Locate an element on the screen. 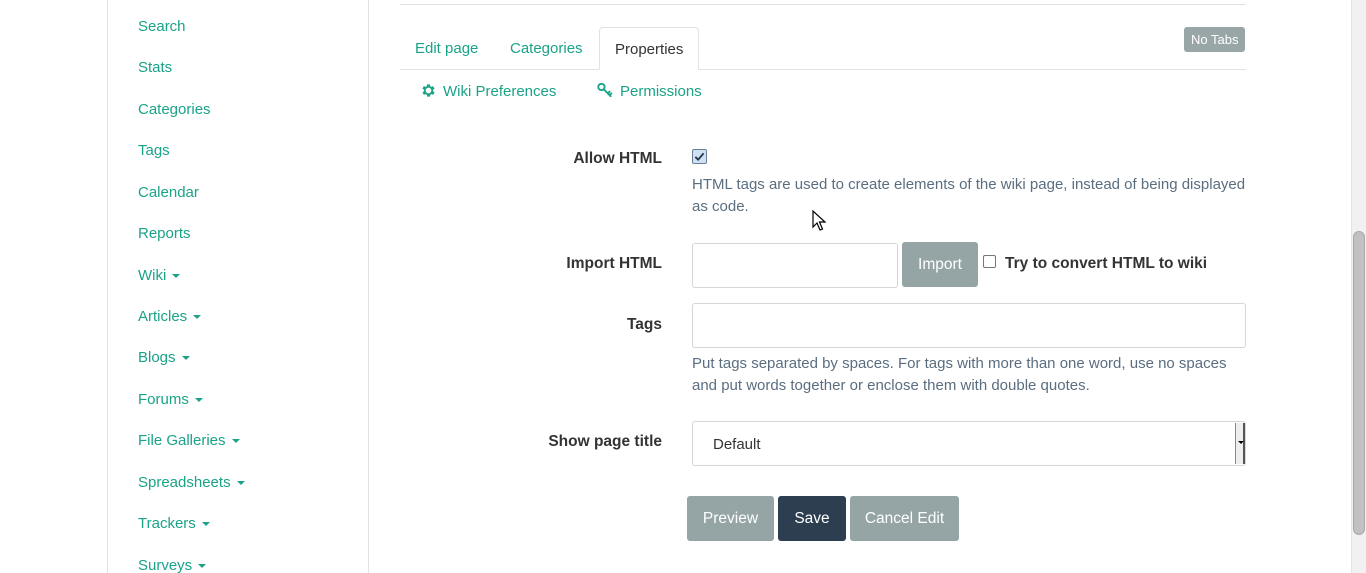  import-html-input is located at coordinates (795, 265).